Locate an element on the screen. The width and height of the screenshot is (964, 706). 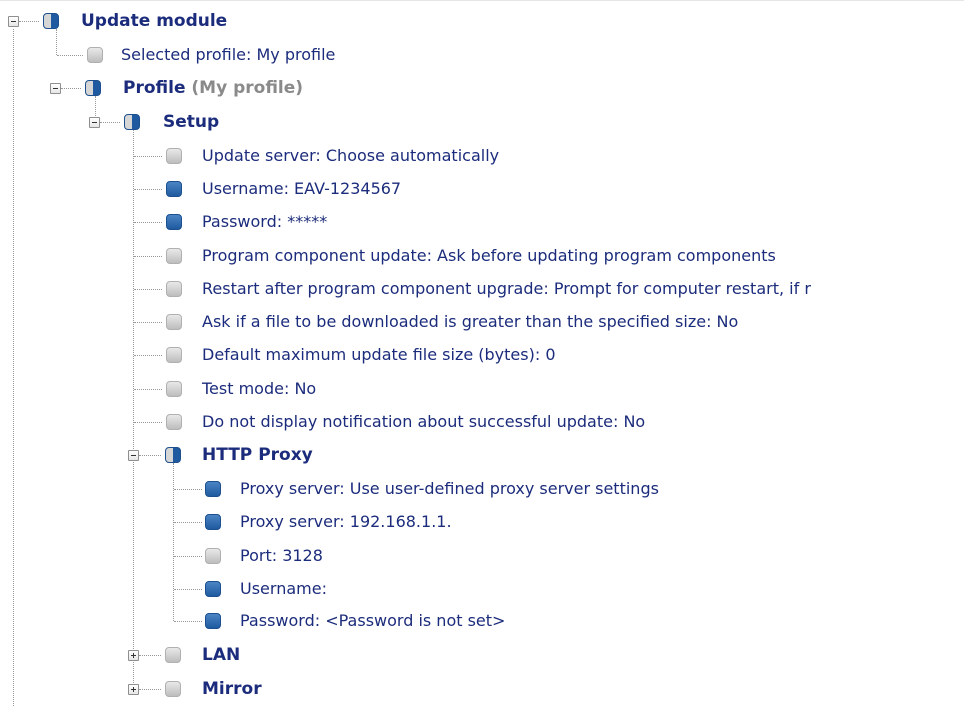
tree-line-root-child is located at coordinates (56, 42).